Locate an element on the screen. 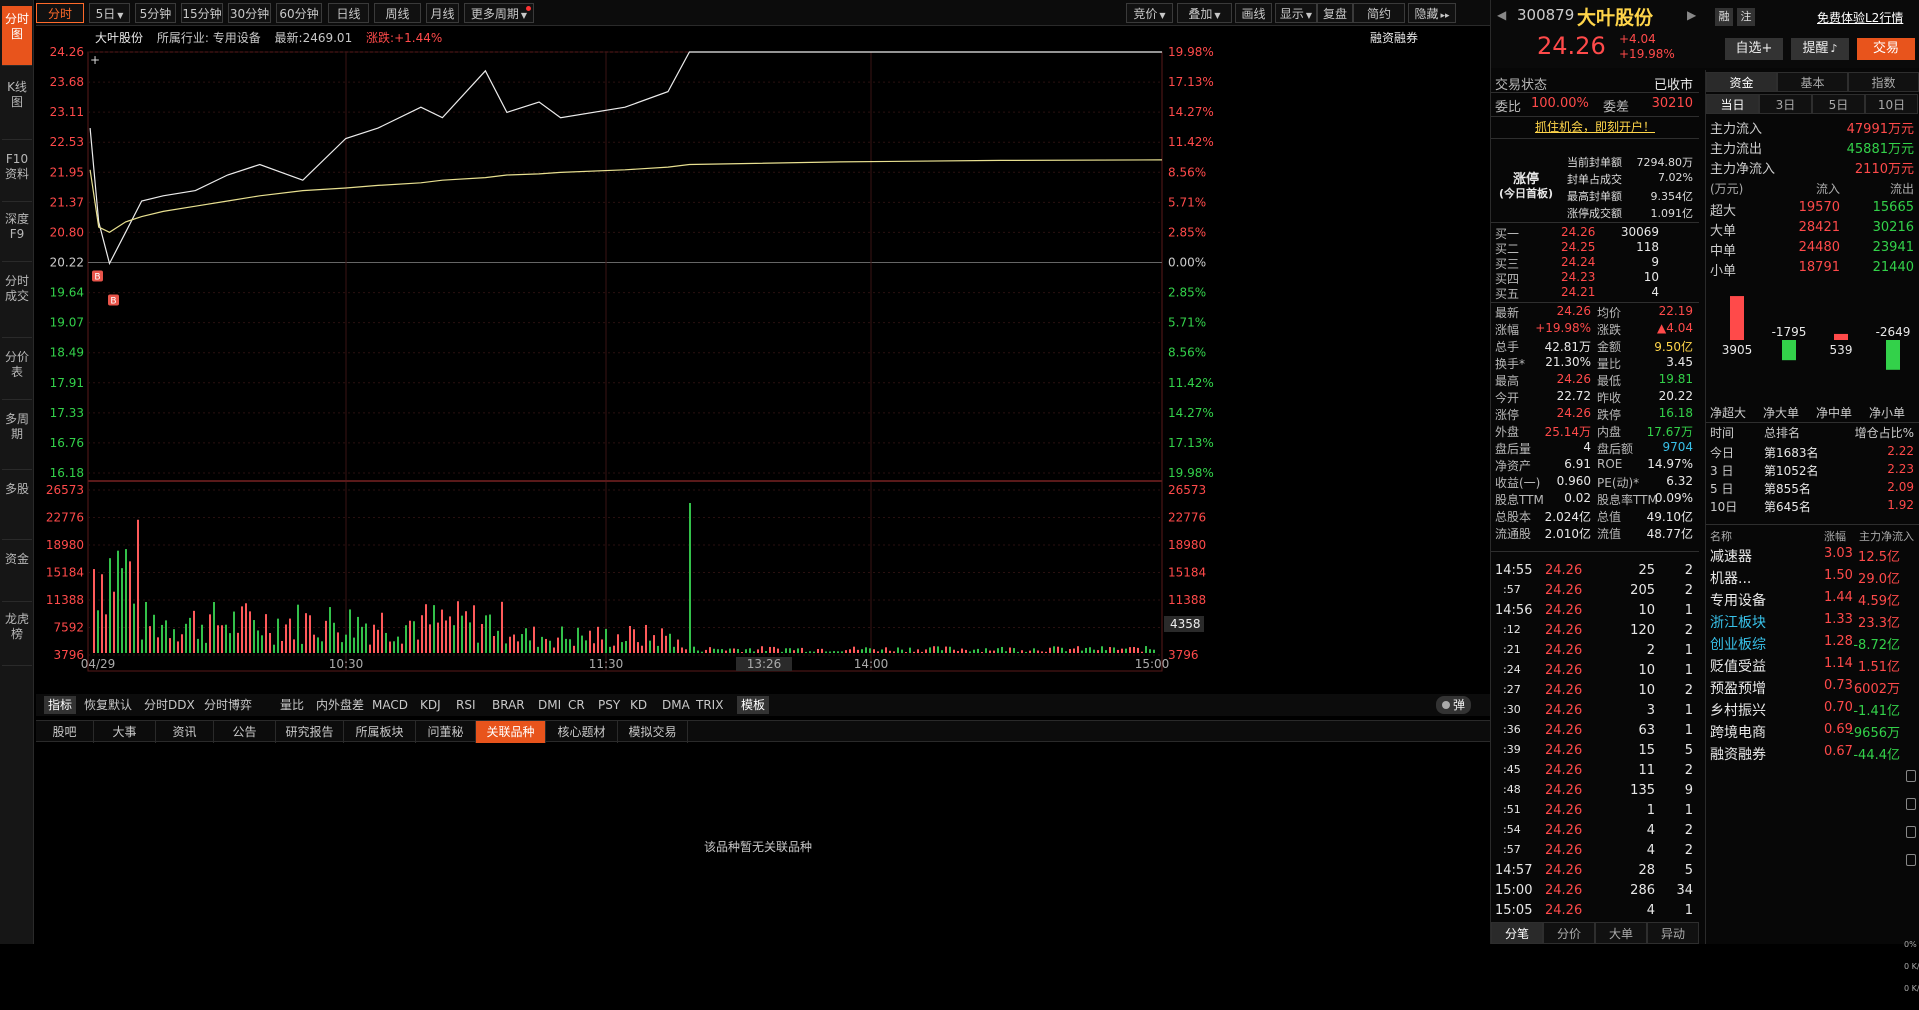 The image size is (1919, 1010). sidebar-item-9: 龙虎榜 is located at coordinates (17, 636).